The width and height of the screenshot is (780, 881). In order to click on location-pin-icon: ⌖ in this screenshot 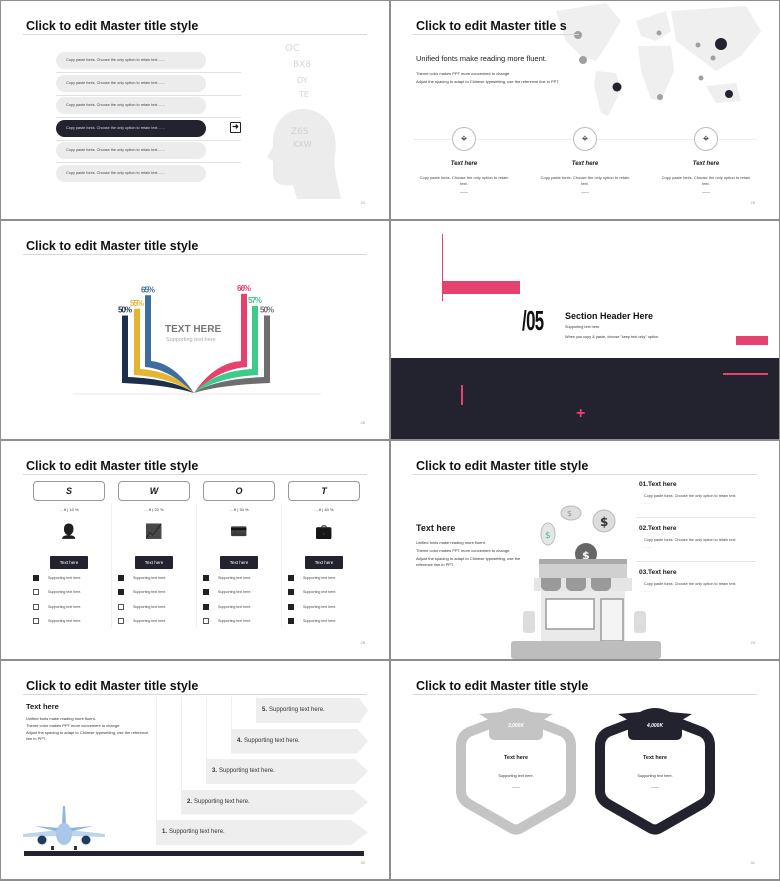, I will do `click(464, 139)`.